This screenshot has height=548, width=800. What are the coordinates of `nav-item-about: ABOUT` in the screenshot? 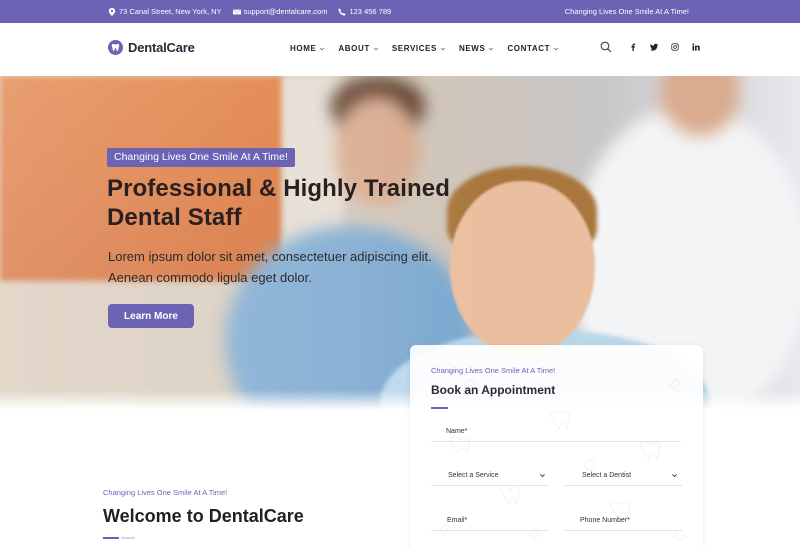 It's located at (358, 48).